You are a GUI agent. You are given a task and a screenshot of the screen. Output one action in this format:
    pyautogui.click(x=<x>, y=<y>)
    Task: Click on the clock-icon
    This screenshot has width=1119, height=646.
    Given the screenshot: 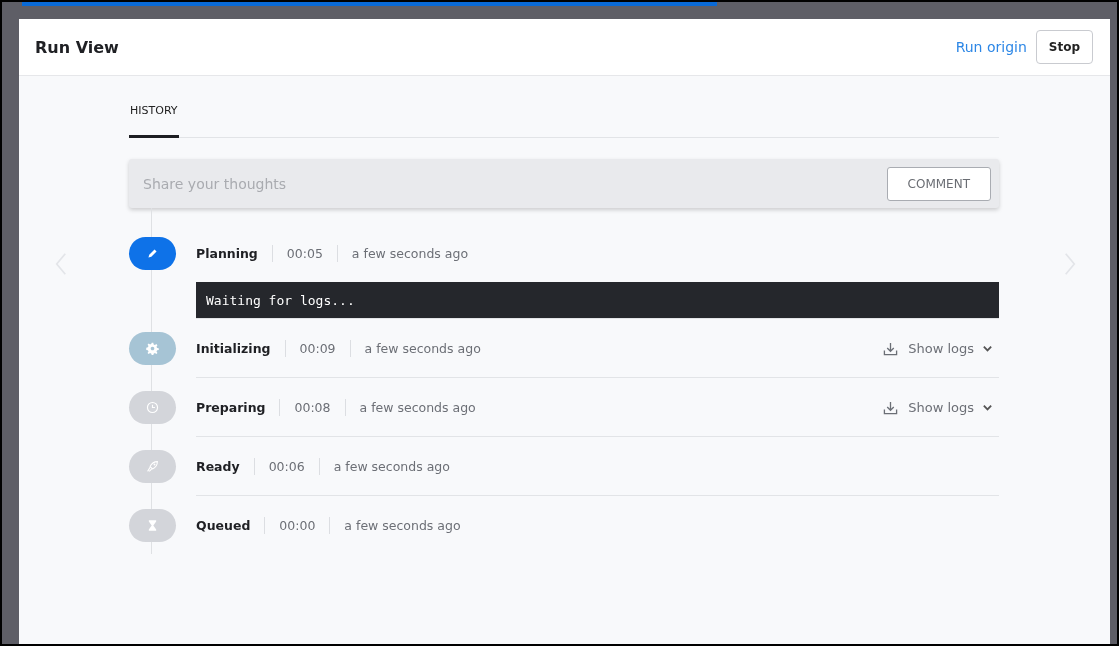 What is the action you would take?
    pyautogui.click(x=152, y=407)
    